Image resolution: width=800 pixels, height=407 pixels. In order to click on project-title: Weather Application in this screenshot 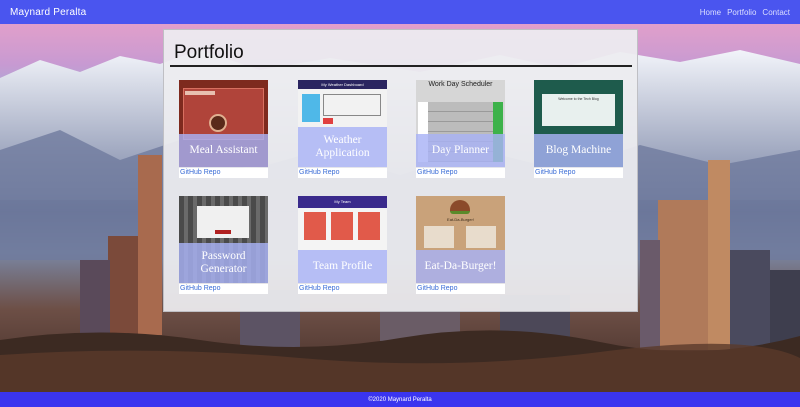, I will do `click(342, 147)`.